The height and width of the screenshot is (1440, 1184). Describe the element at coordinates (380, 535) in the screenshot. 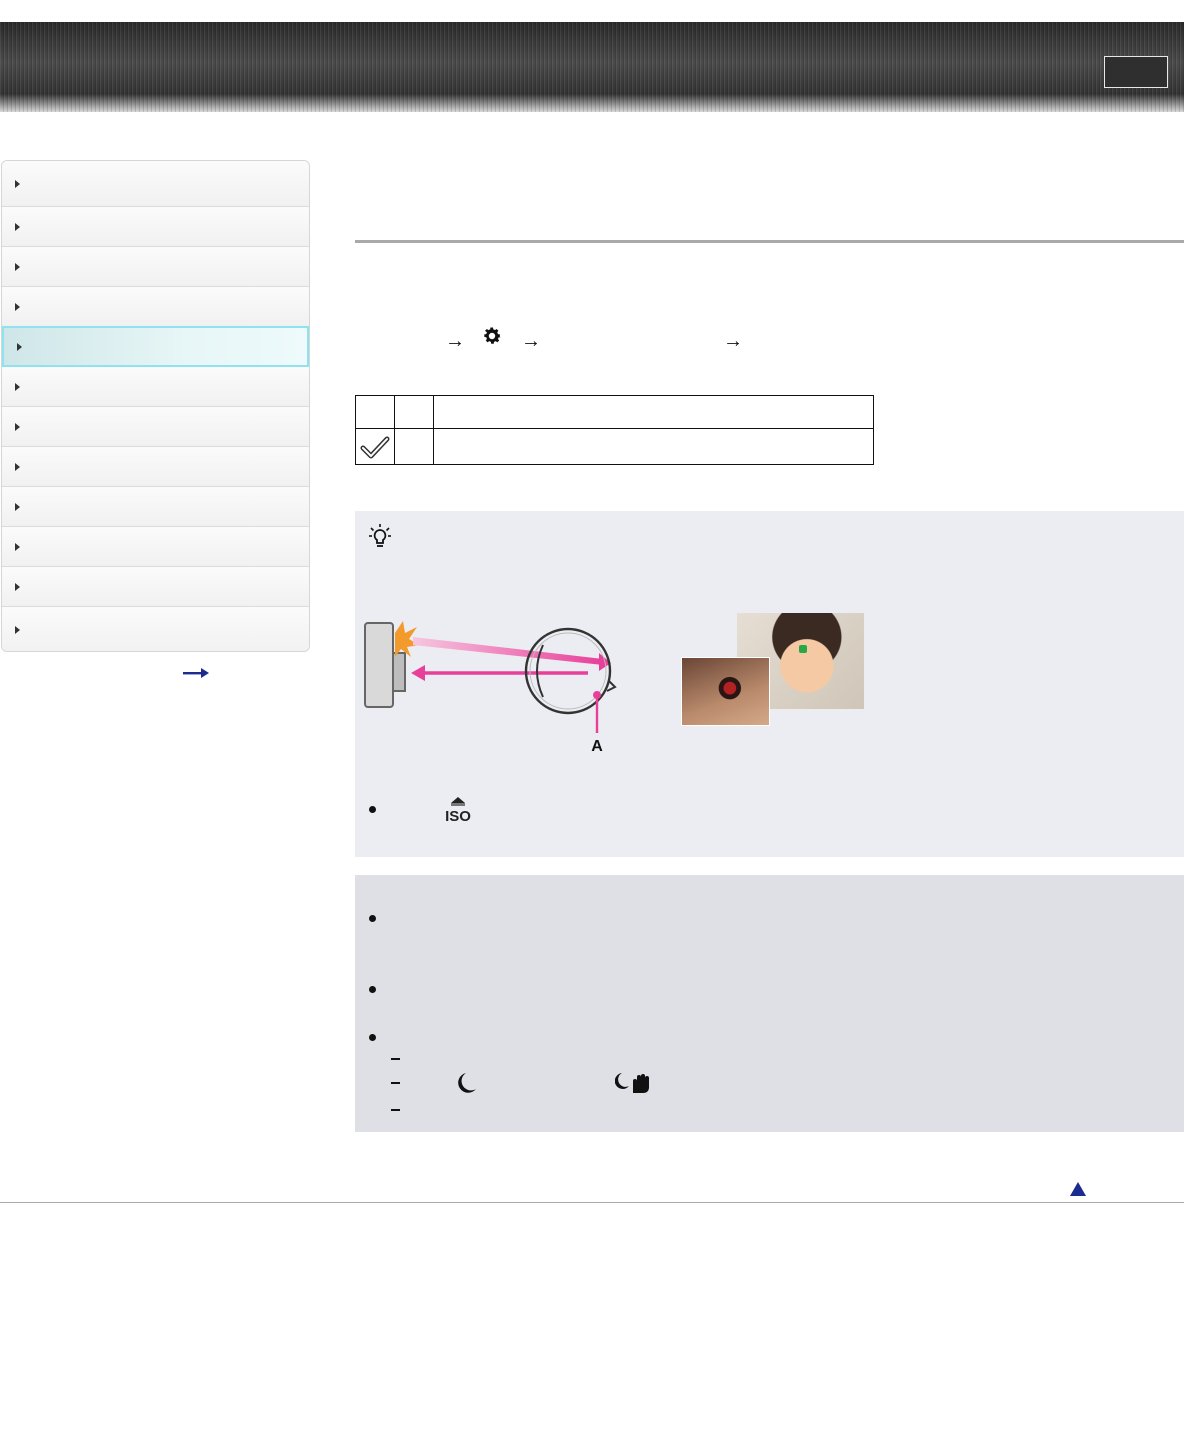

I see `lightbulb-icon` at that location.